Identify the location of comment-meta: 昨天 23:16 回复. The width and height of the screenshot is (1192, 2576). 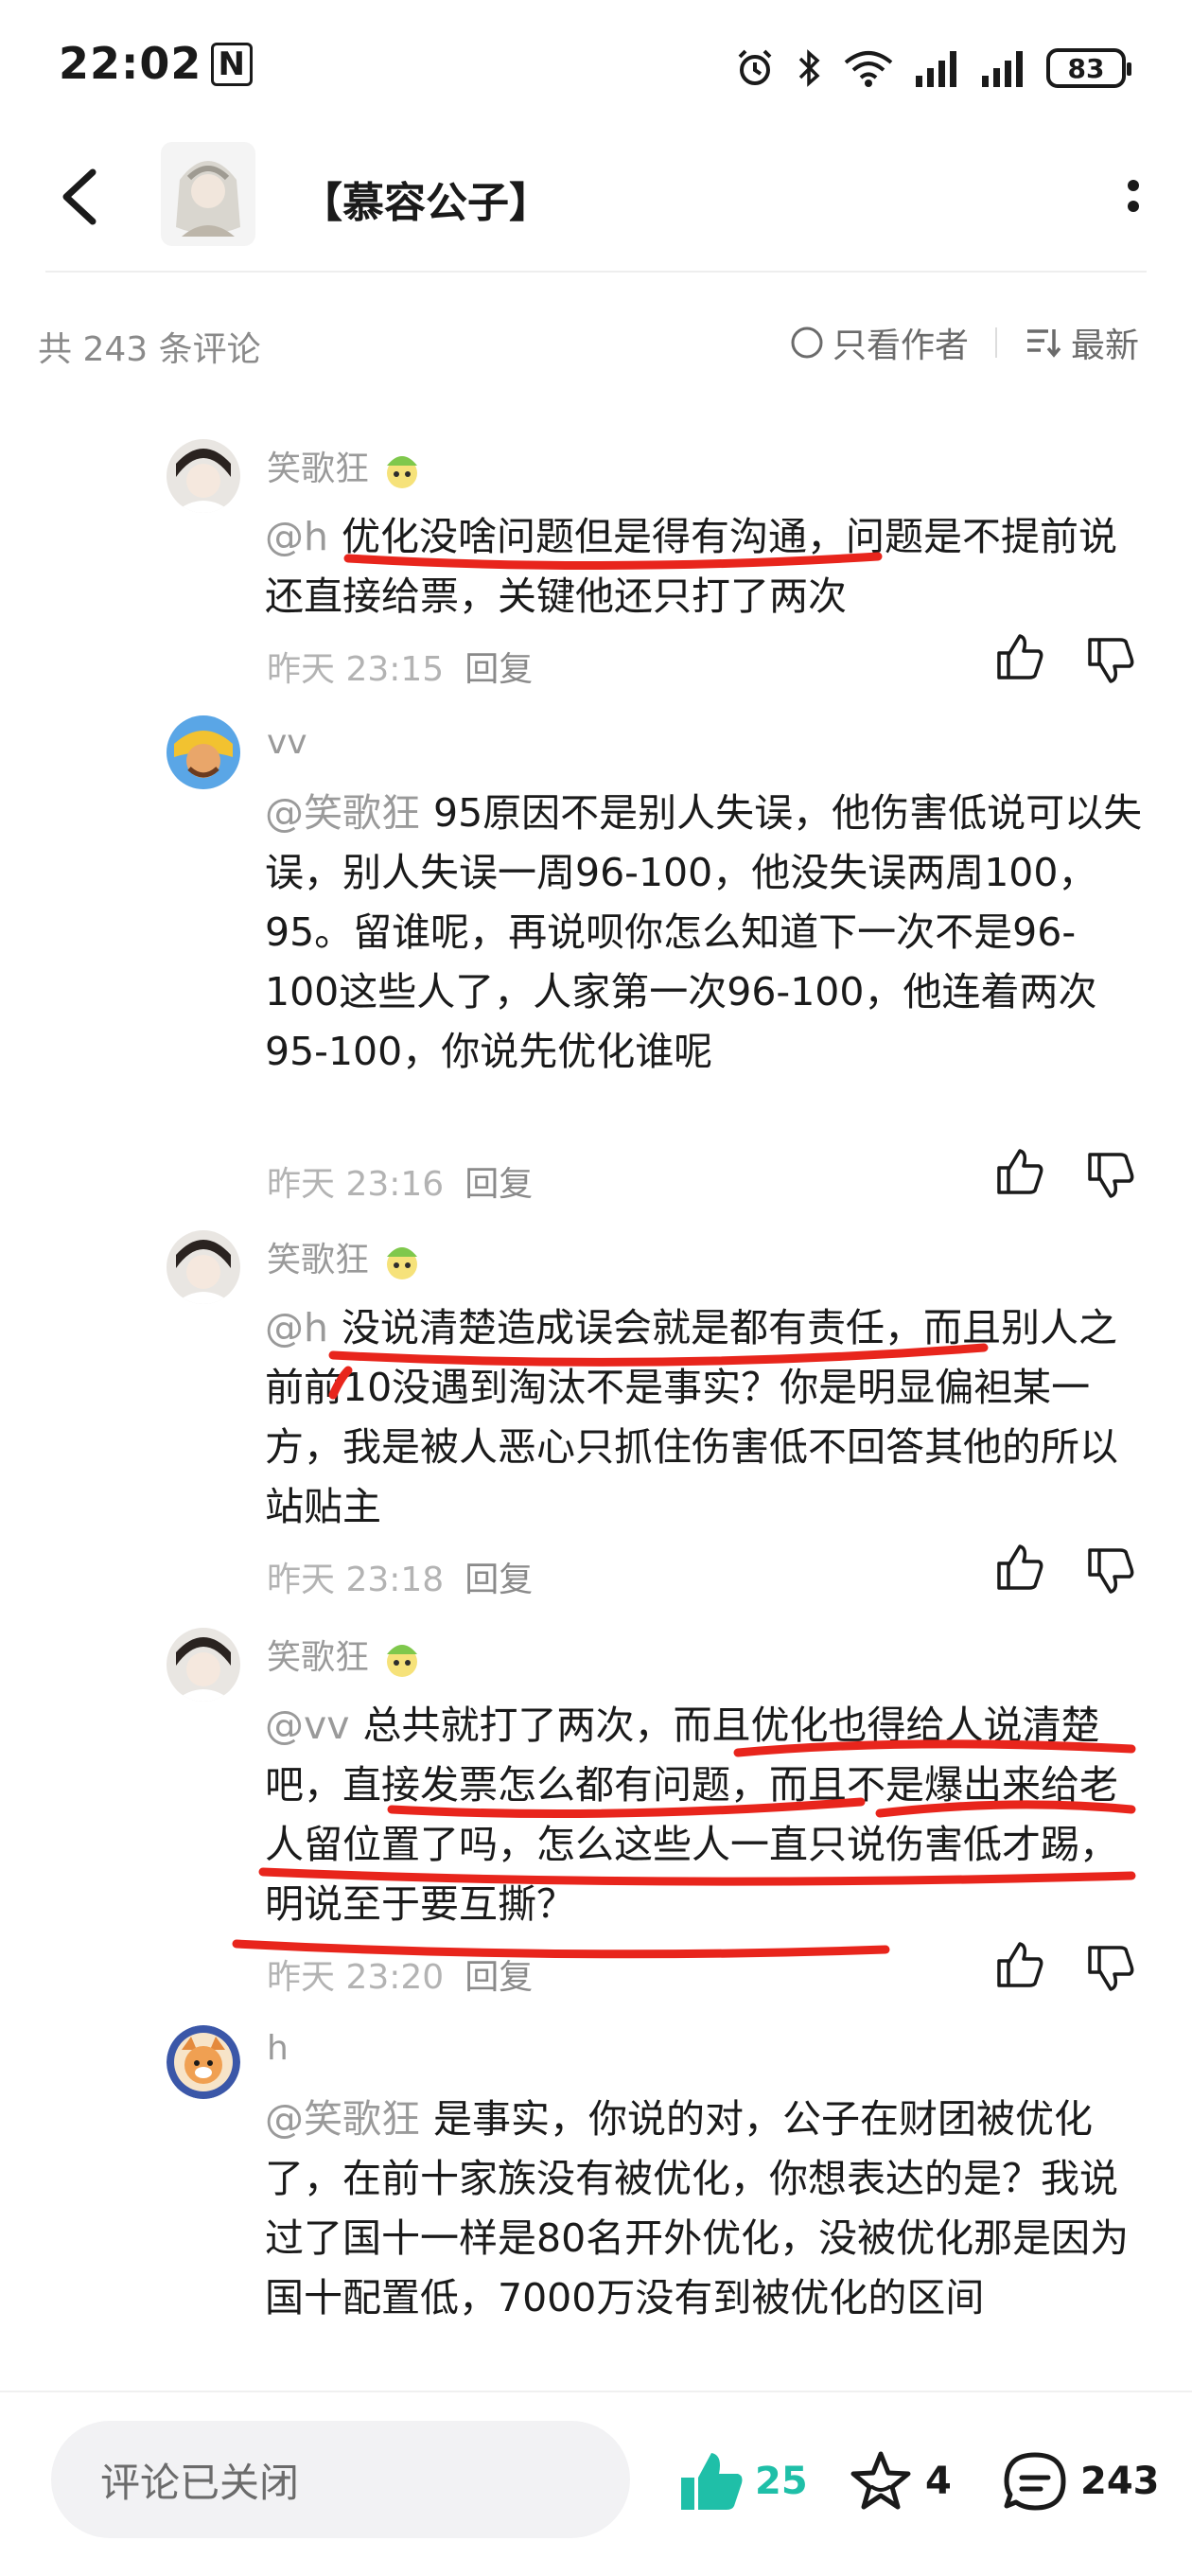
(400, 1181).